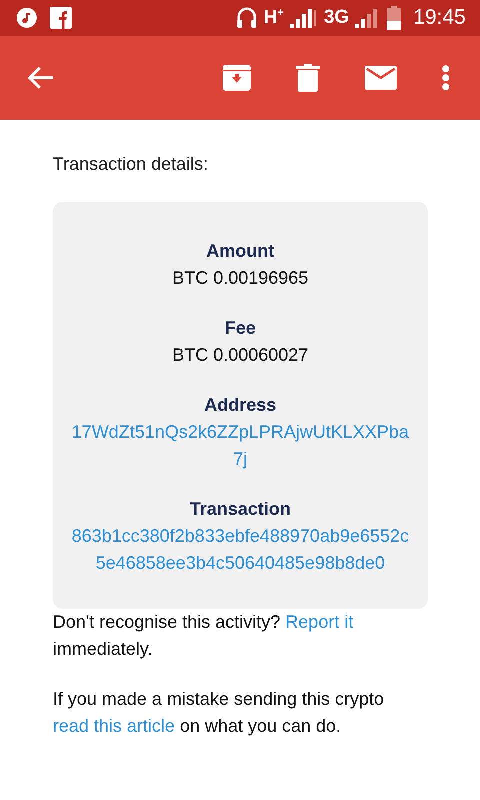 The image size is (480, 800). Describe the element at coordinates (320, 622) in the screenshot. I see `text-link: Report it` at that location.